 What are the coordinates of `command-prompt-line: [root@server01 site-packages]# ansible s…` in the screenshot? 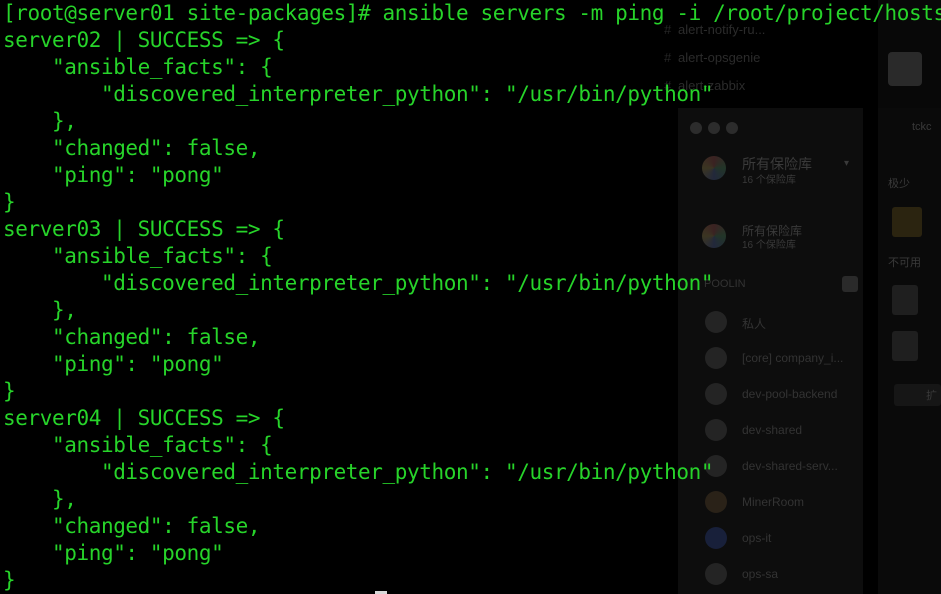 It's located at (472, 13).